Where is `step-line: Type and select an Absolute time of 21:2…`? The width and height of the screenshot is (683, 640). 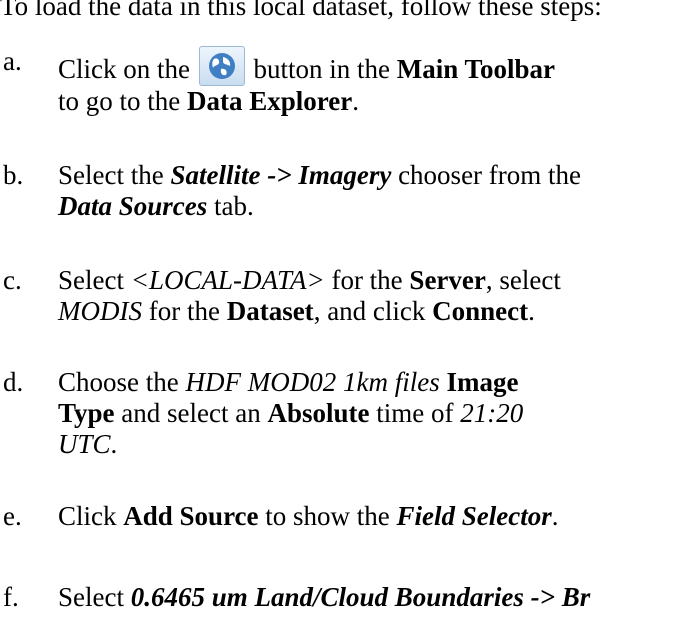 step-line: Type and select an Absolute time of 21:2… is located at coordinates (290, 413).